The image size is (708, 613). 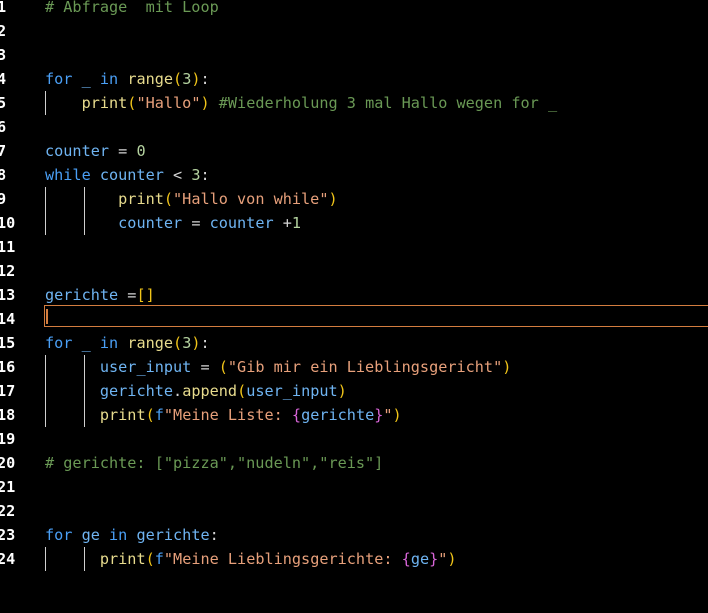 I want to click on code-line: 11, so click(x=354, y=247).